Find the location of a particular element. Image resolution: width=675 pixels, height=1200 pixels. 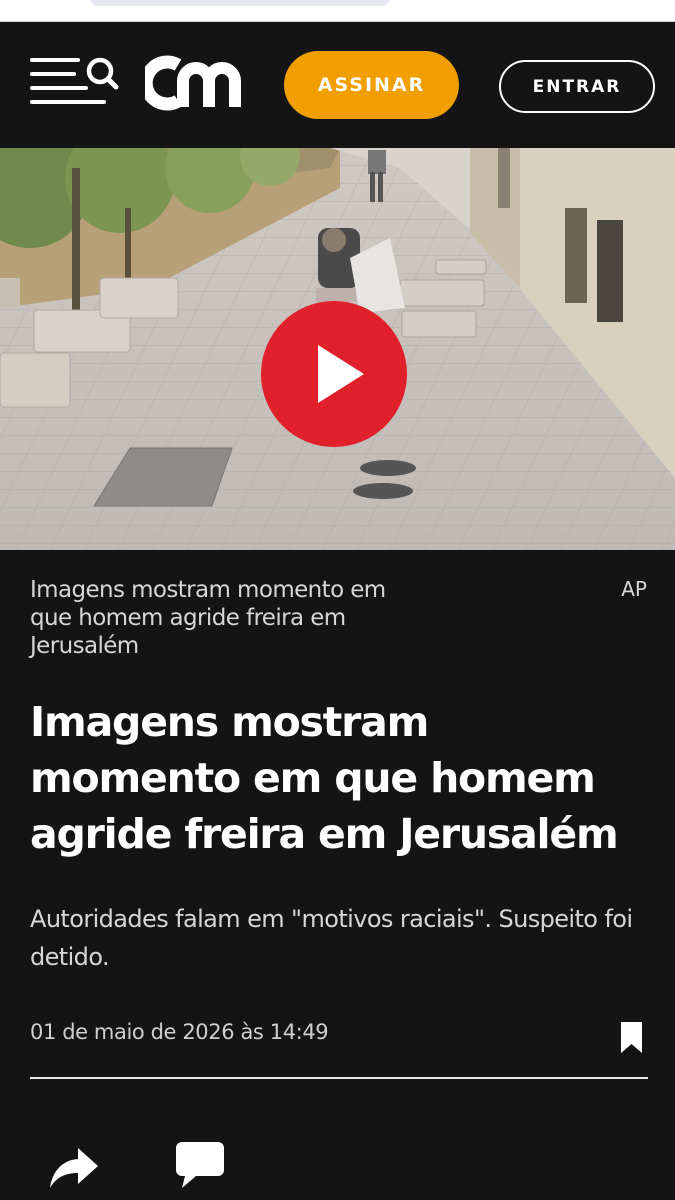

play-icon is located at coordinates (341, 374).